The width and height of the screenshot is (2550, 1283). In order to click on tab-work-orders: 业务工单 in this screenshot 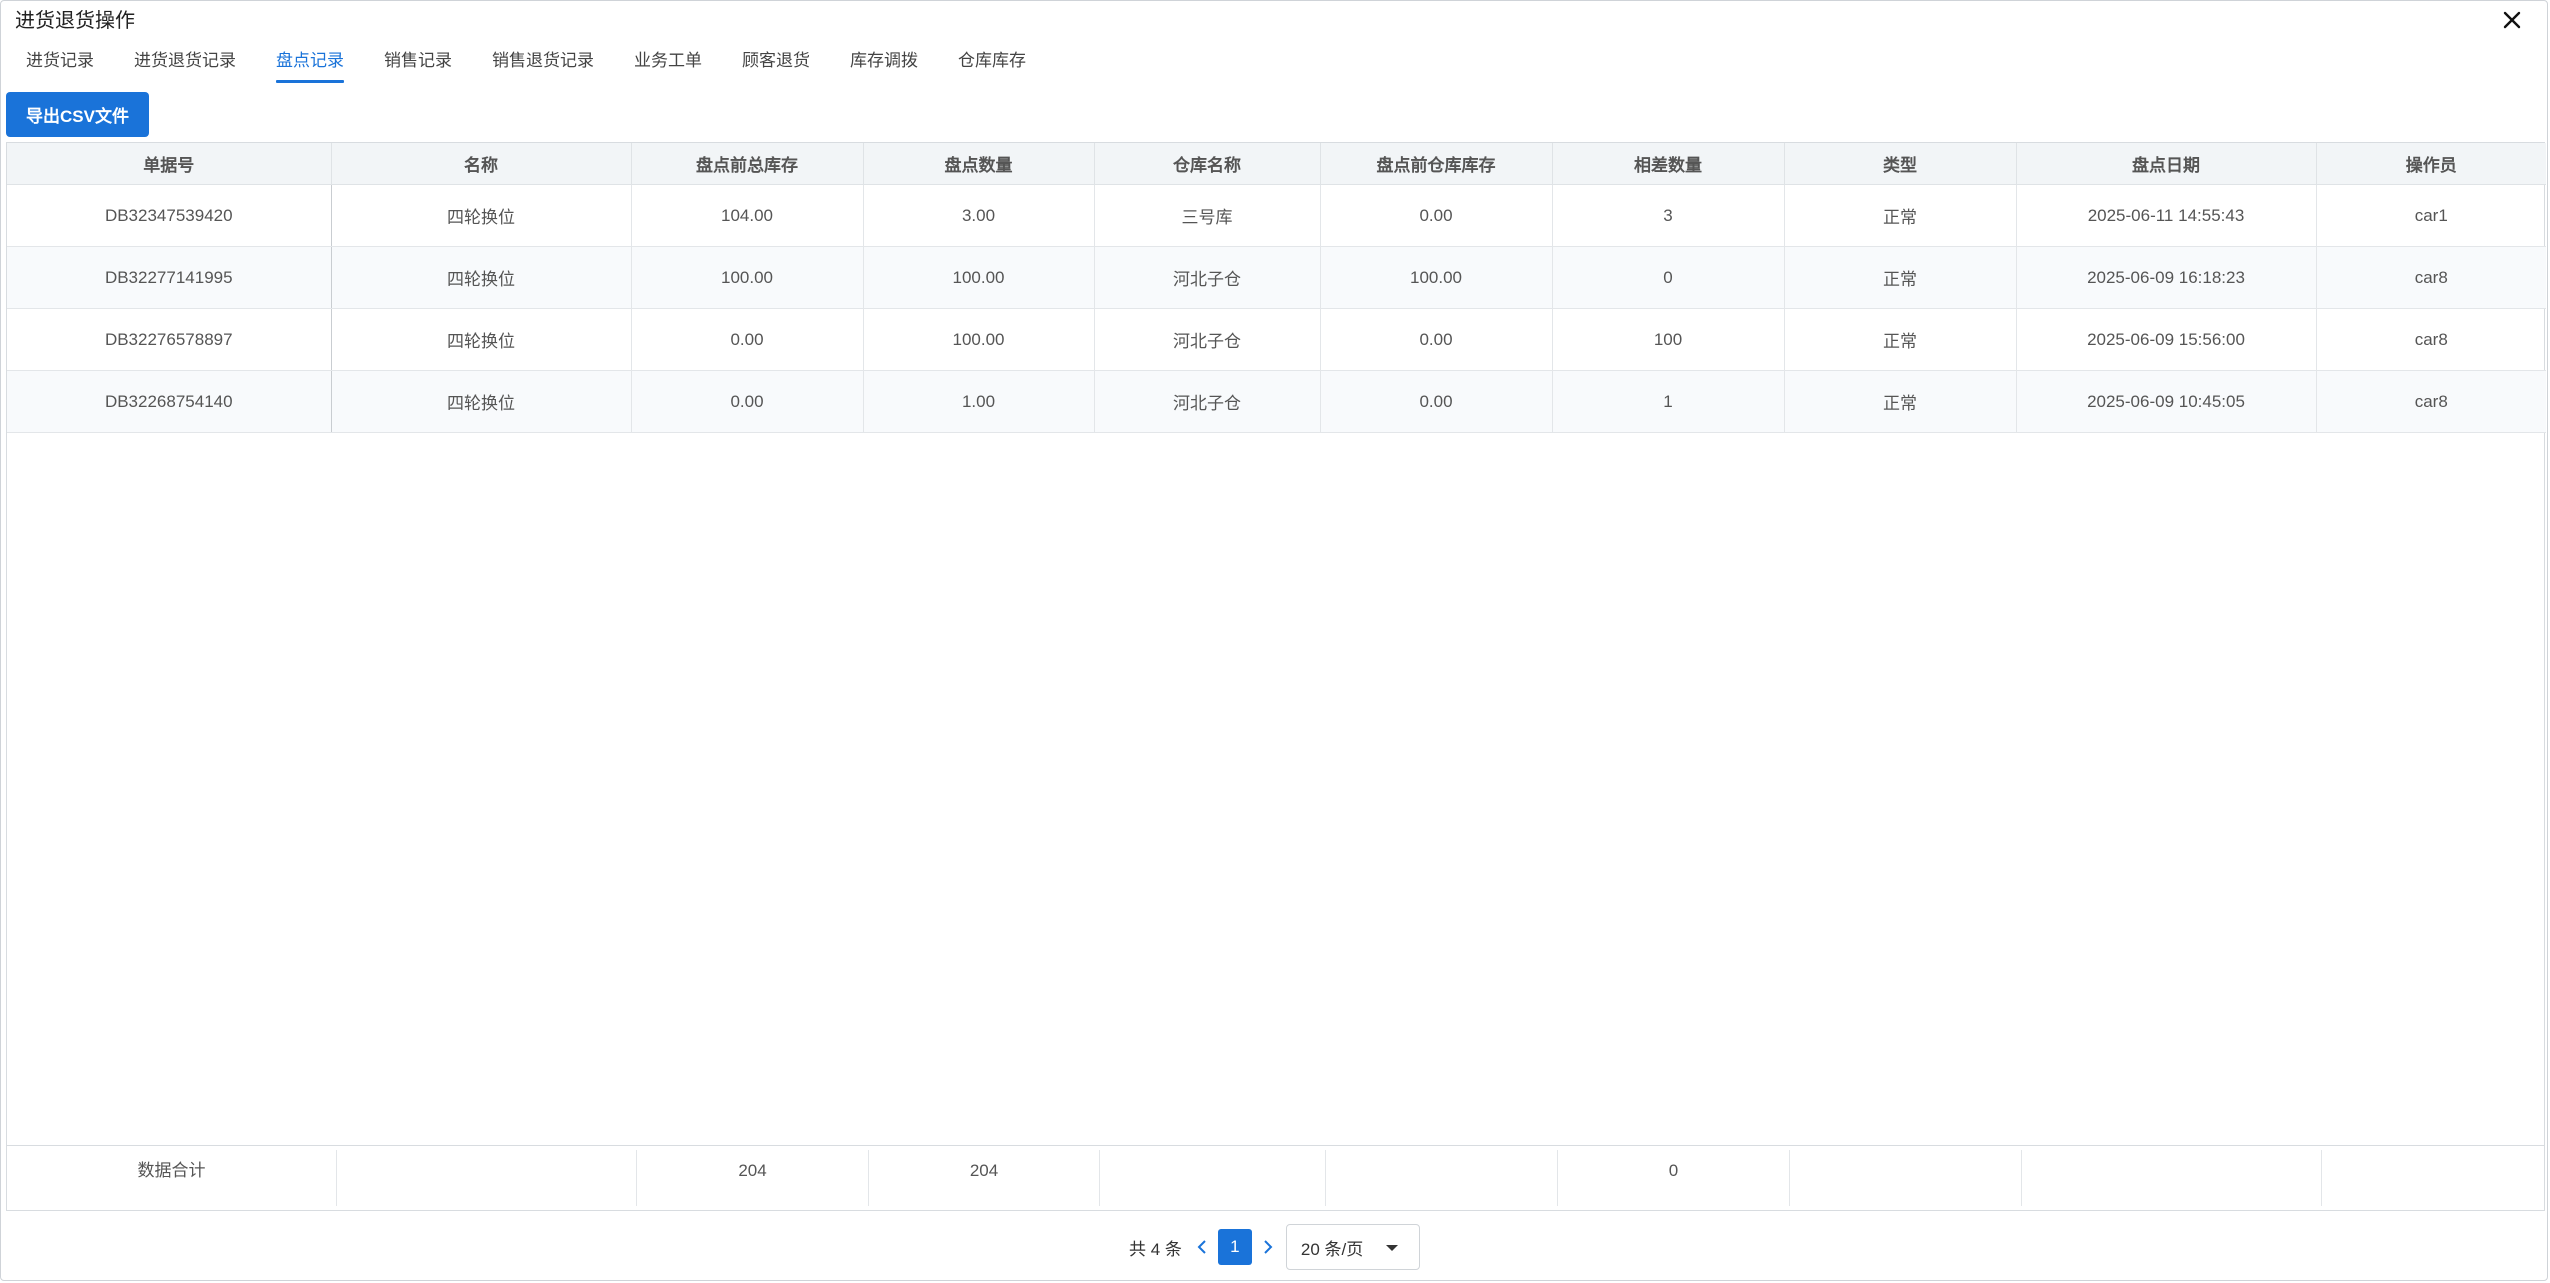, I will do `click(668, 64)`.